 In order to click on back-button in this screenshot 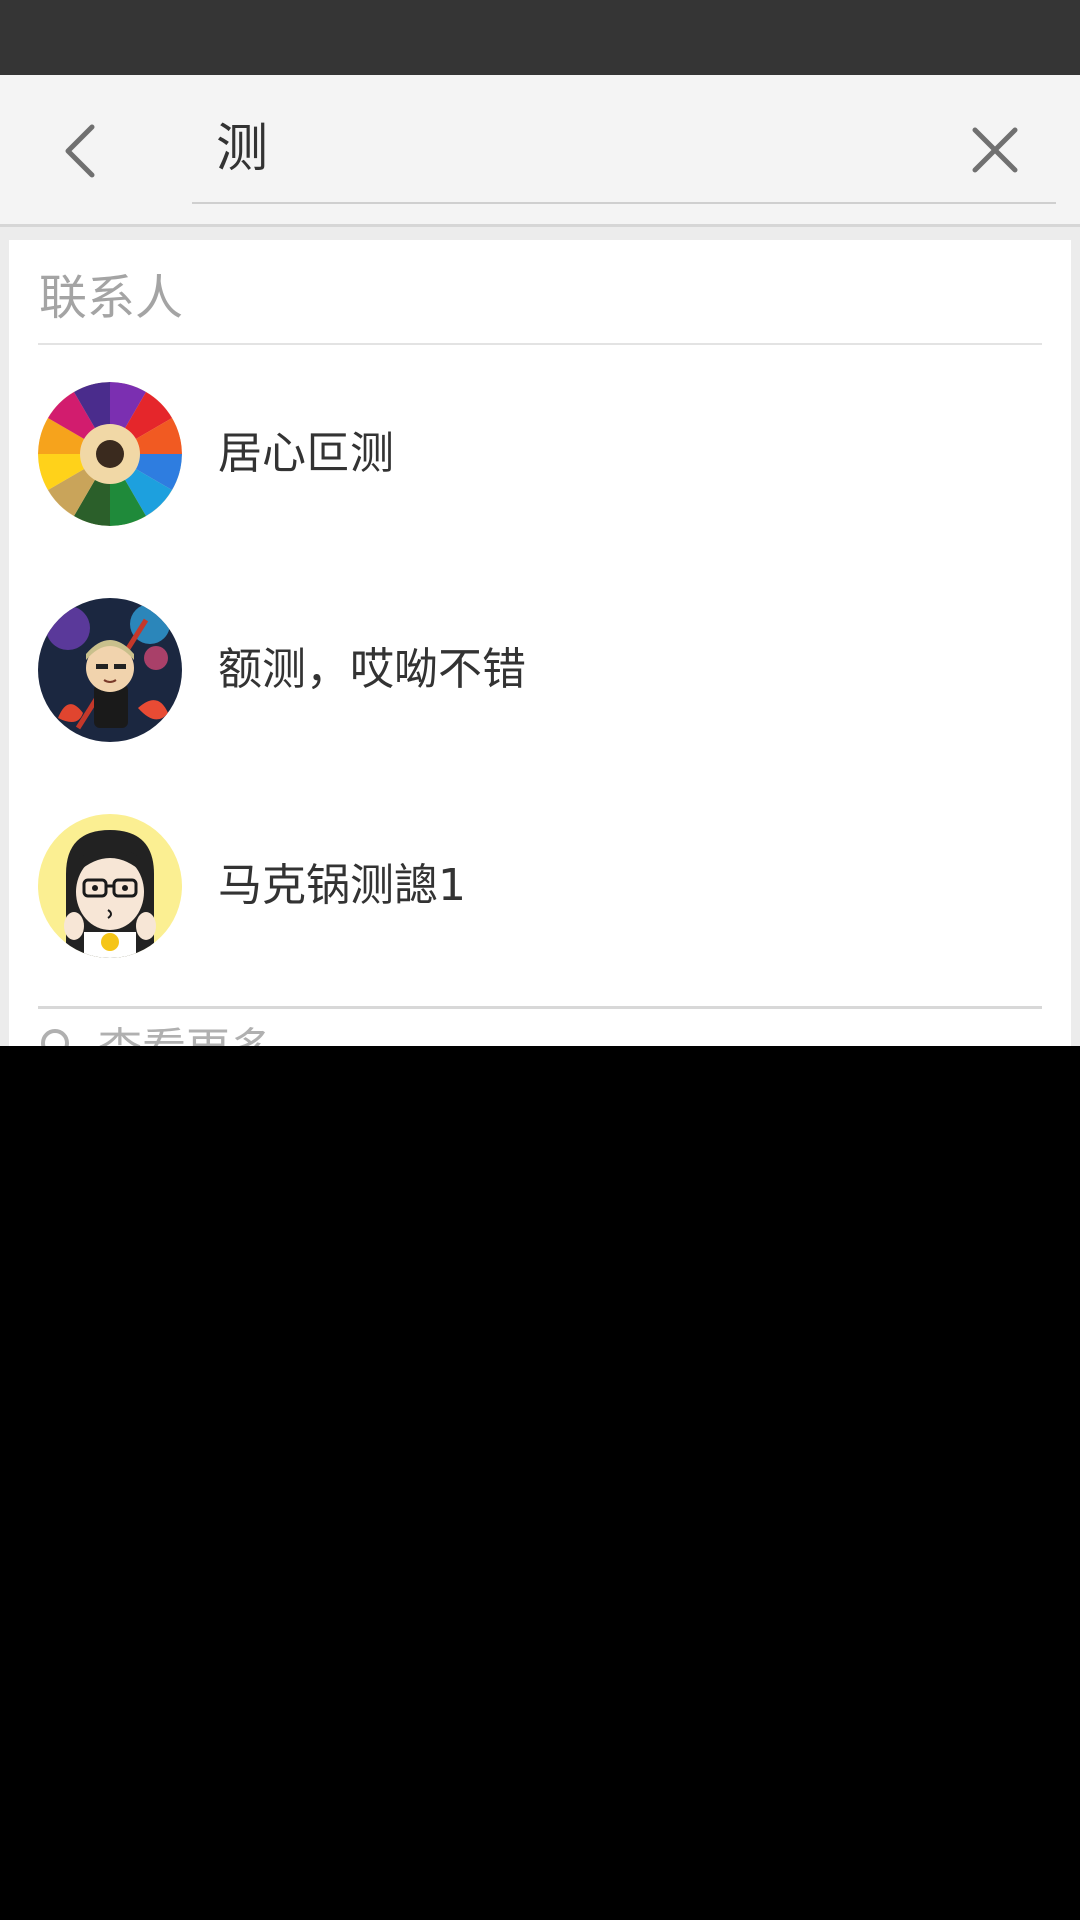, I will do `click(80, 151)`.